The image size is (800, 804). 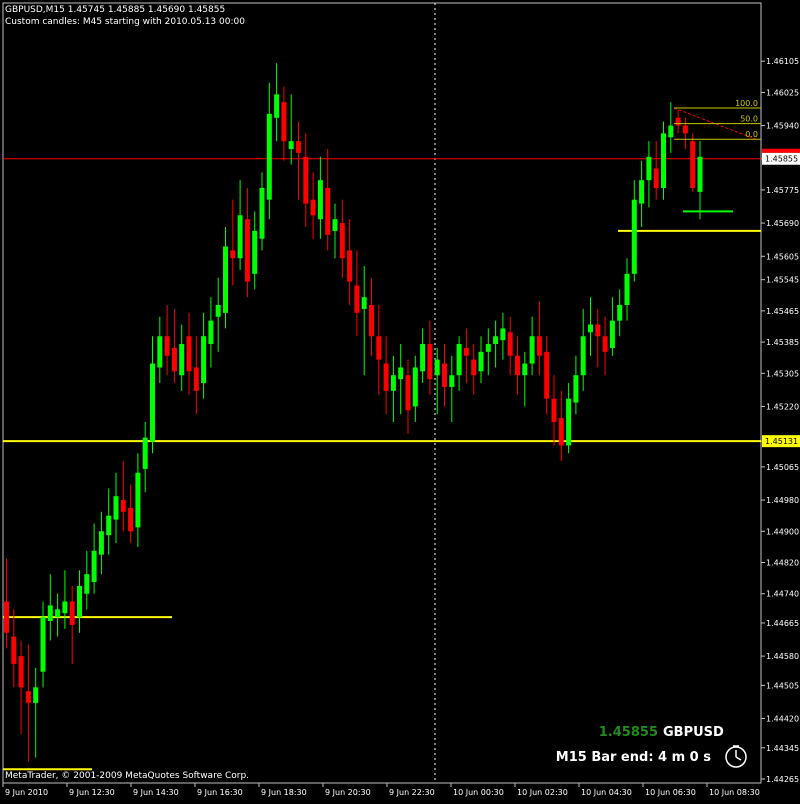 I want to click on current-price-label: 1.45855, so click(x=781, y=159).